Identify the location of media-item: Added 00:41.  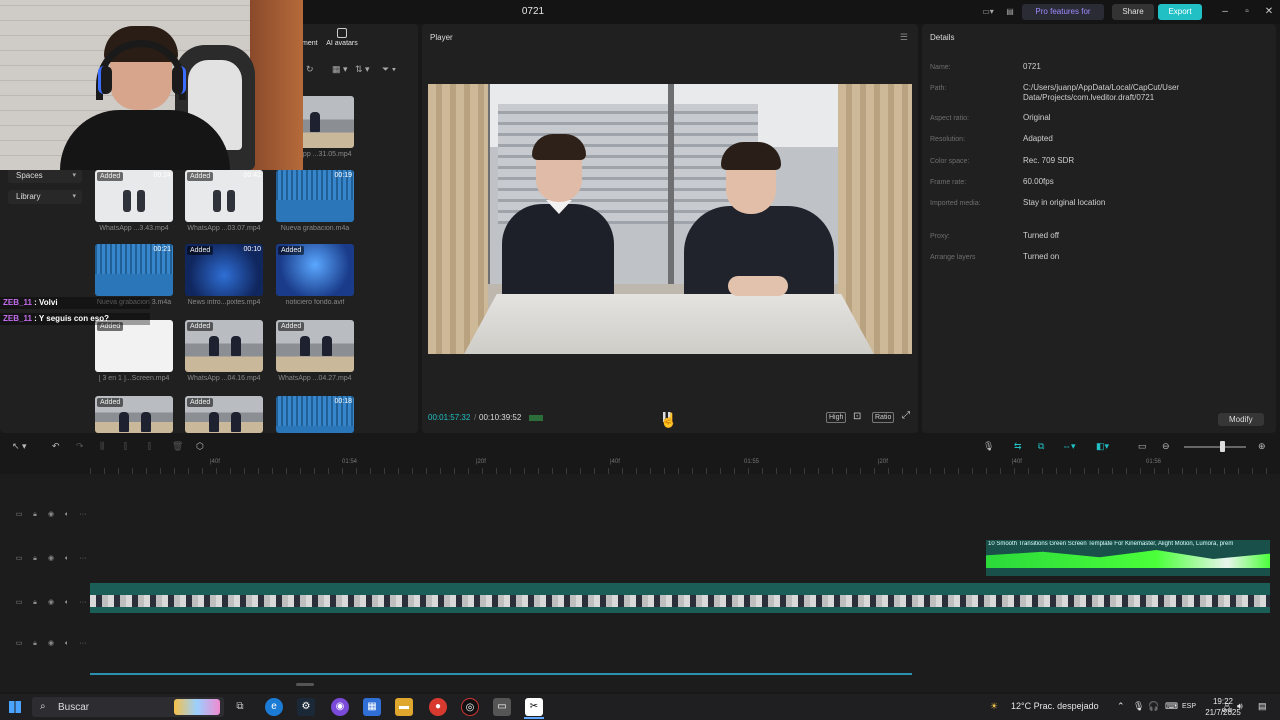
(224, 196).